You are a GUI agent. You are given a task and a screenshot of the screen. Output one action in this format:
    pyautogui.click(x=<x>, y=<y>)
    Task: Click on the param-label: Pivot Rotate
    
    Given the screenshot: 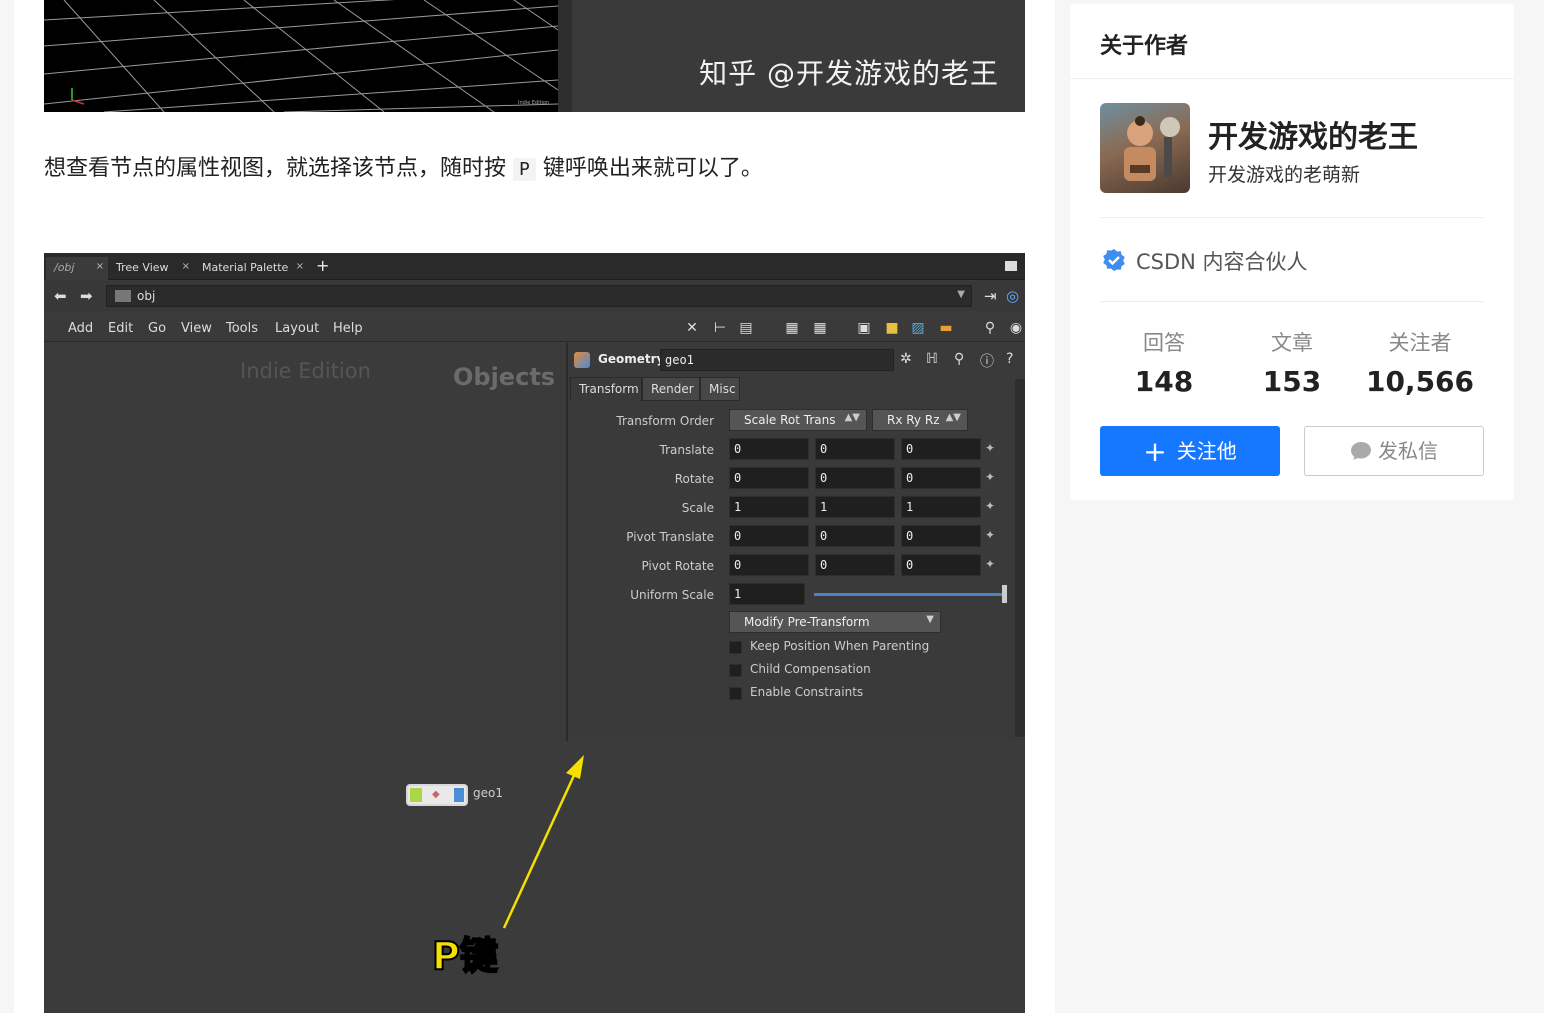 What is the action you would take?
    pyautogui.click(x=677, y=566)
    